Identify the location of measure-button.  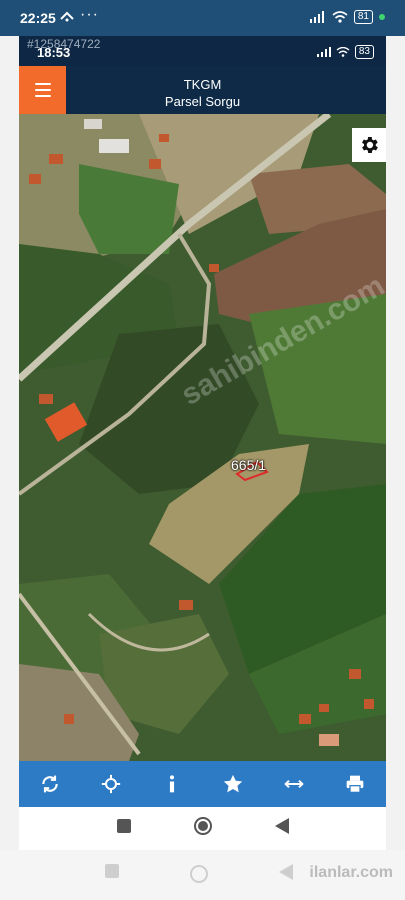
(294, 784).